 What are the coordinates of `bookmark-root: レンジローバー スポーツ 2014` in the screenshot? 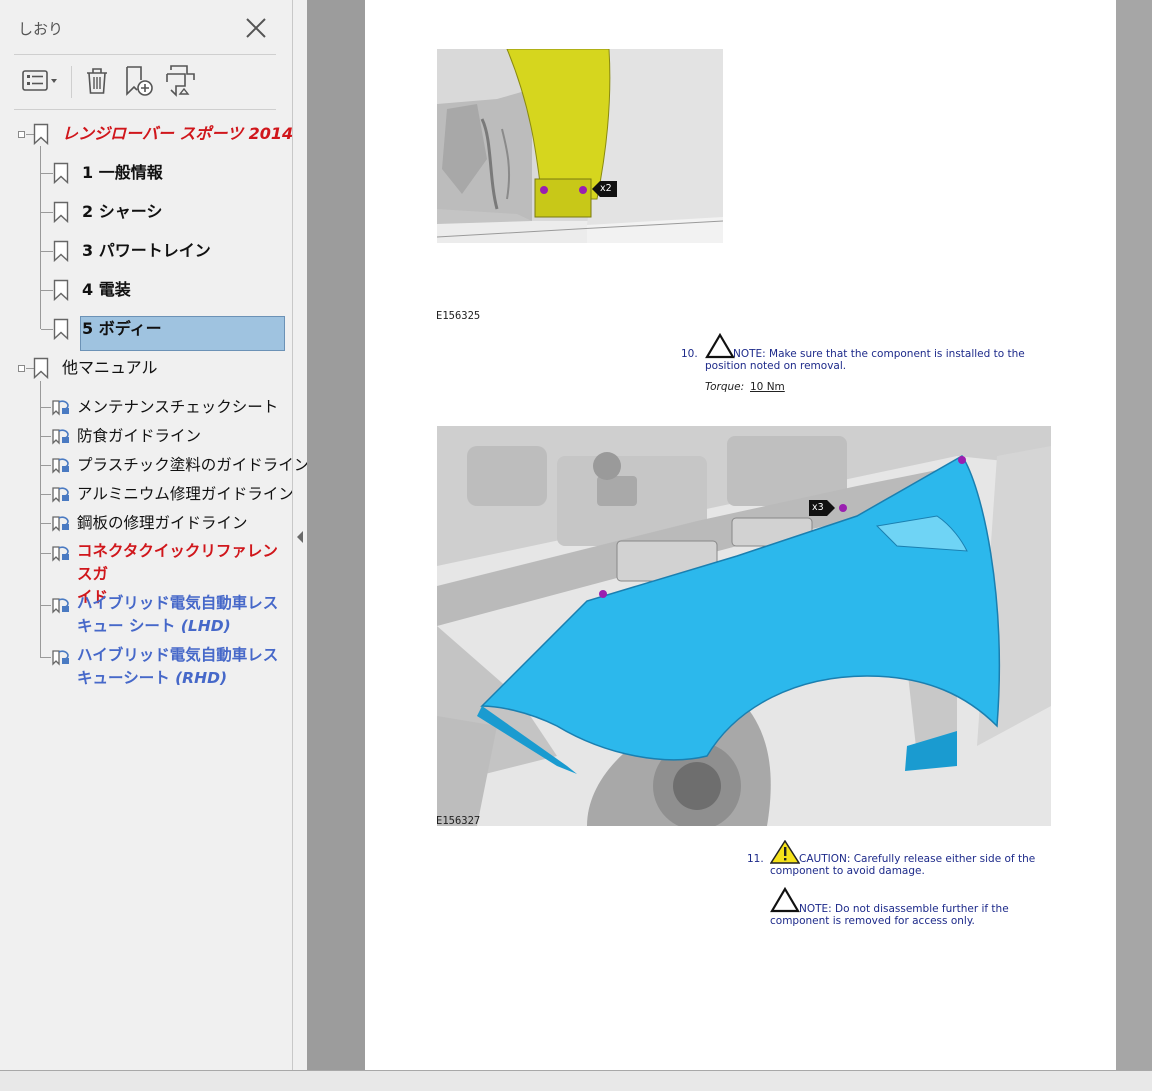 It's located at (147, 134).